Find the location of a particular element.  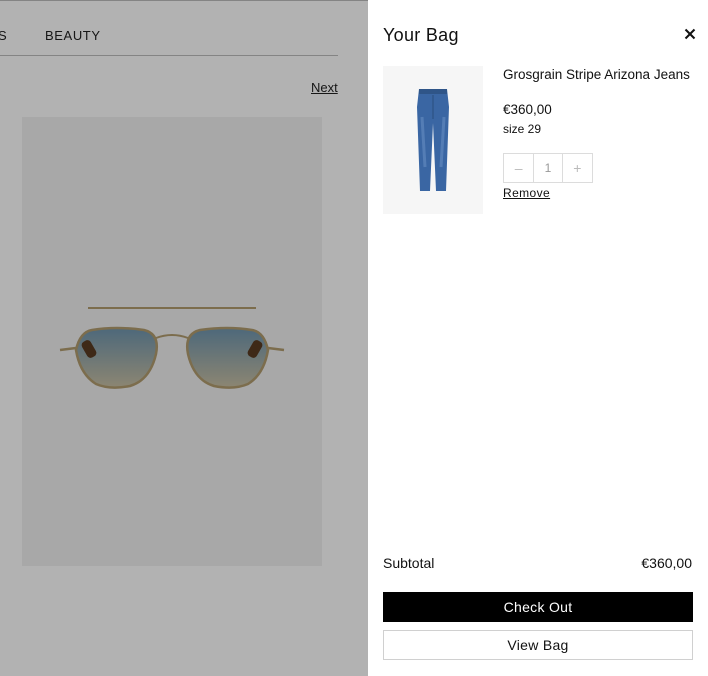

increment-button: + is located at coordinates (577, 168).